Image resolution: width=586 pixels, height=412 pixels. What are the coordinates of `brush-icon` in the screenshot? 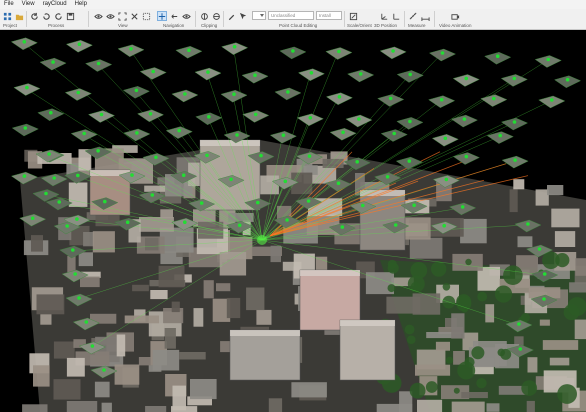 It's located at (231, 16).